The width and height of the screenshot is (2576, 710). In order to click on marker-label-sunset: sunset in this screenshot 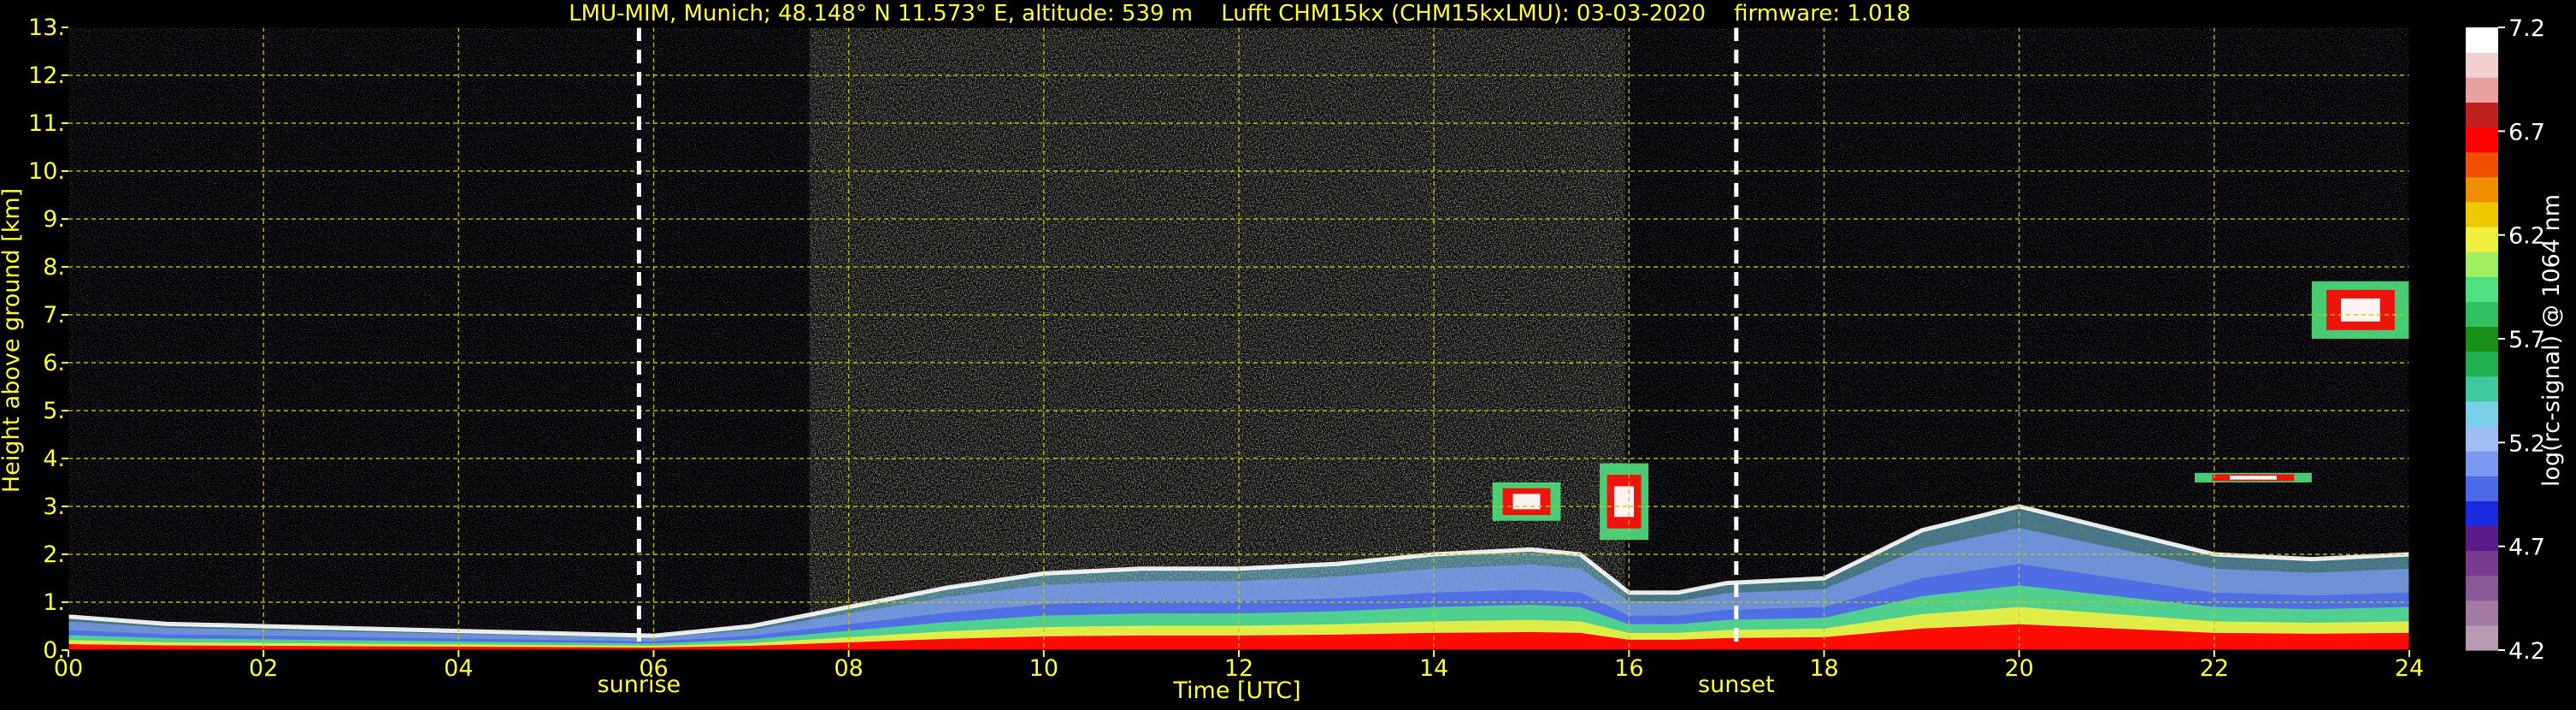, I will do `click(1736, 685)`.